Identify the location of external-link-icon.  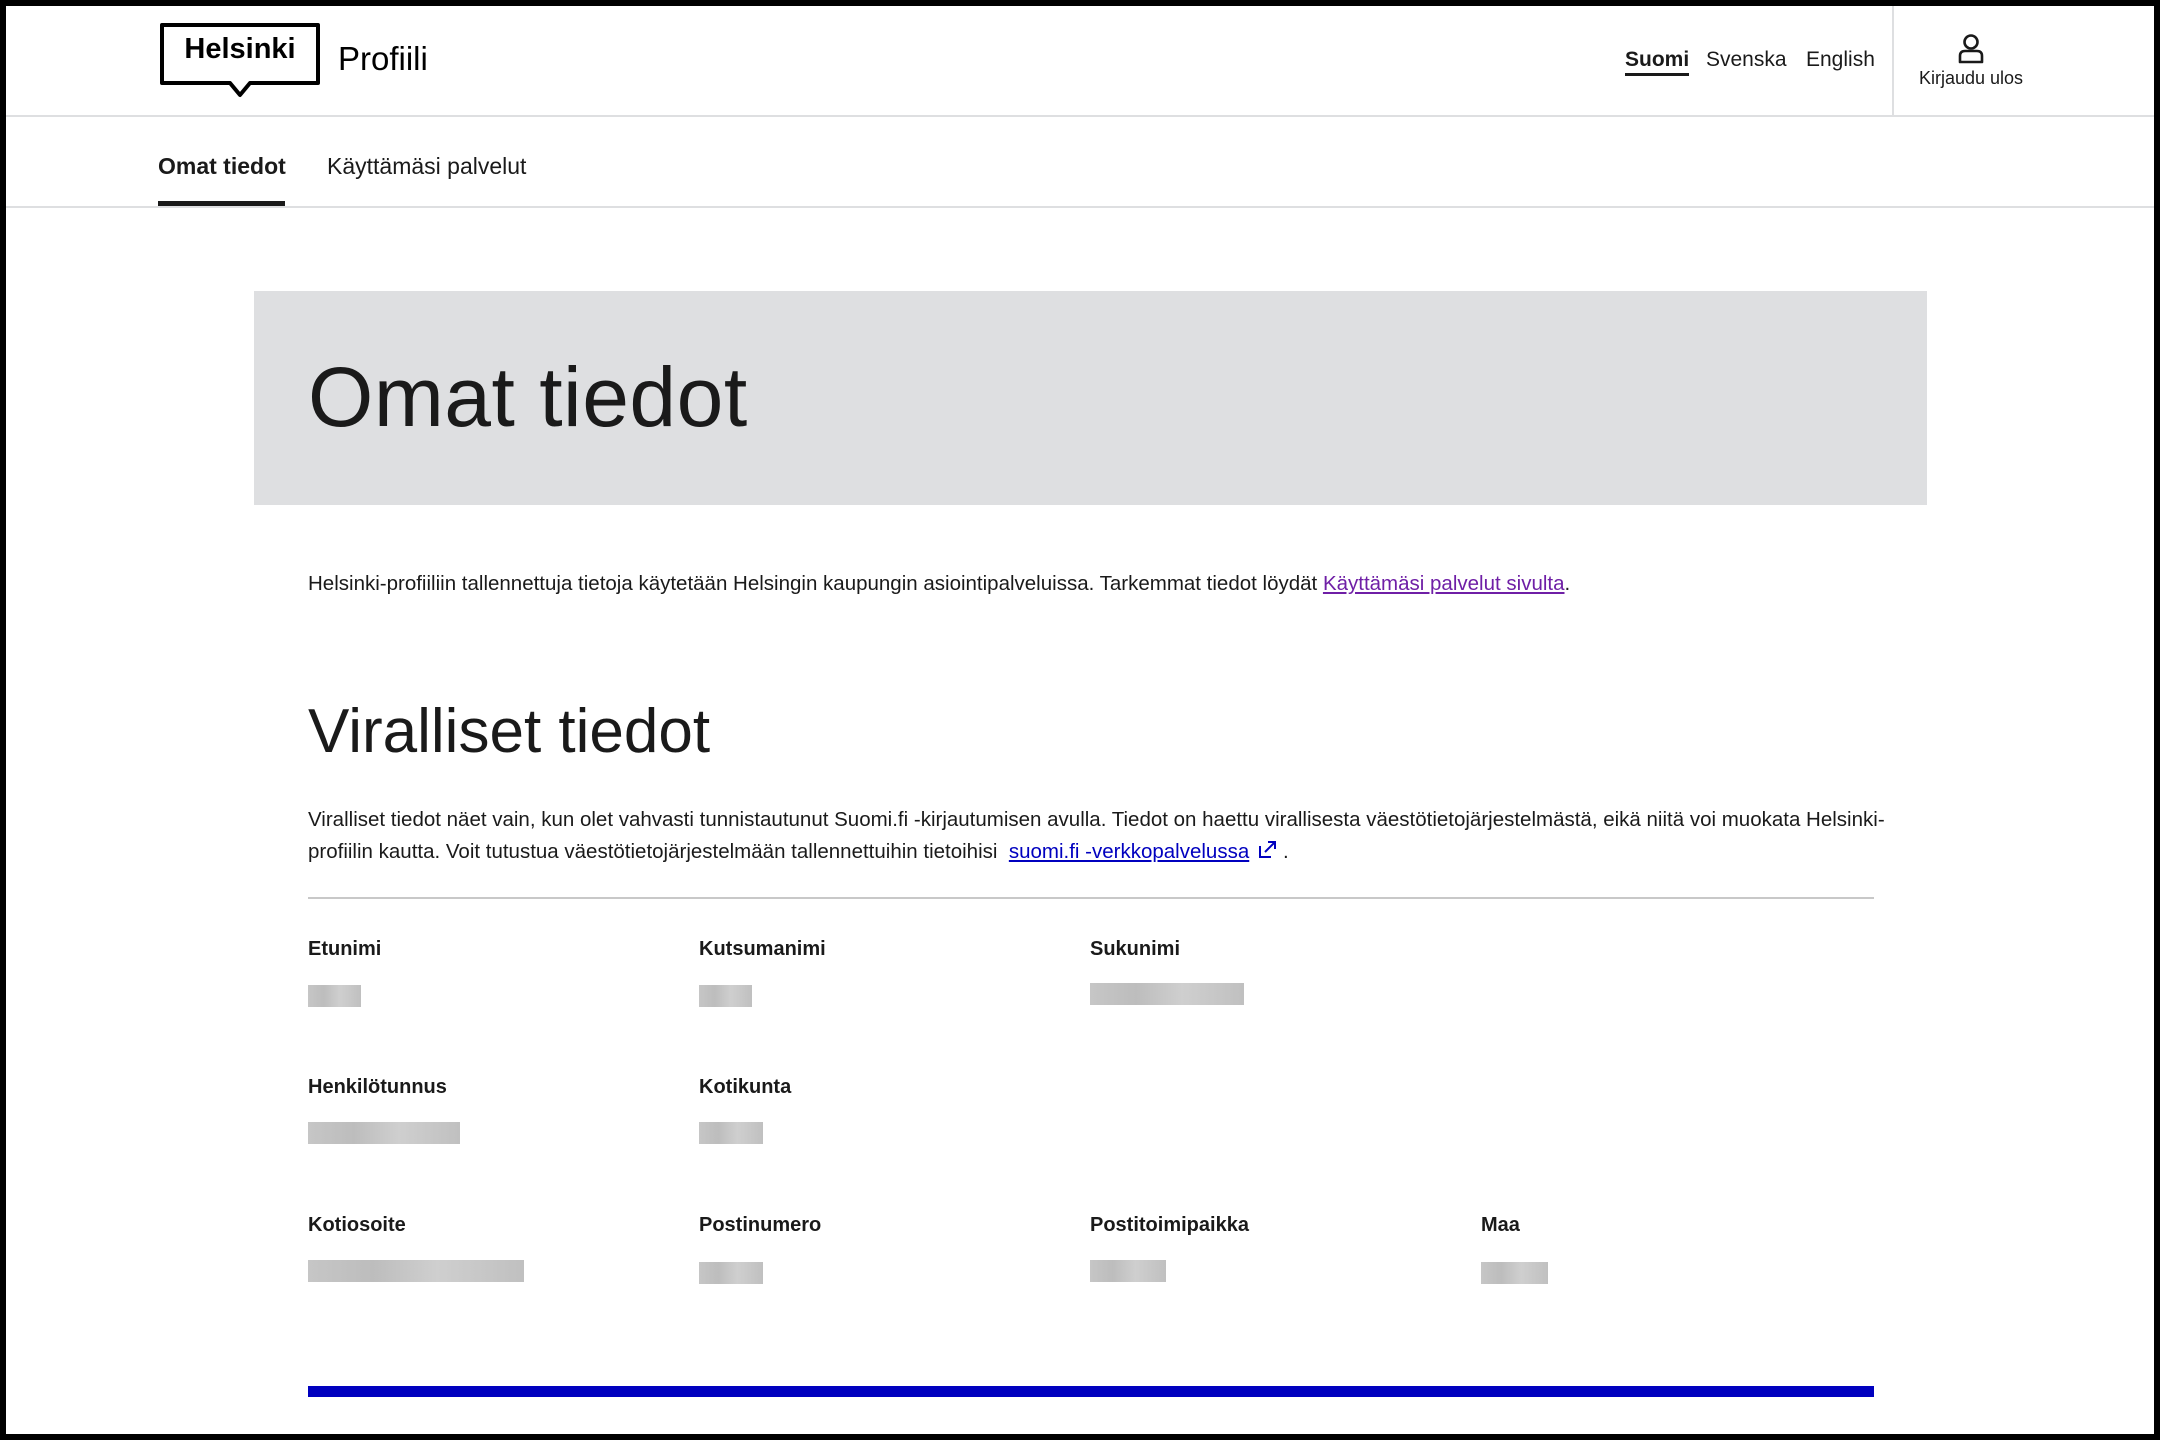
(1268, 849).